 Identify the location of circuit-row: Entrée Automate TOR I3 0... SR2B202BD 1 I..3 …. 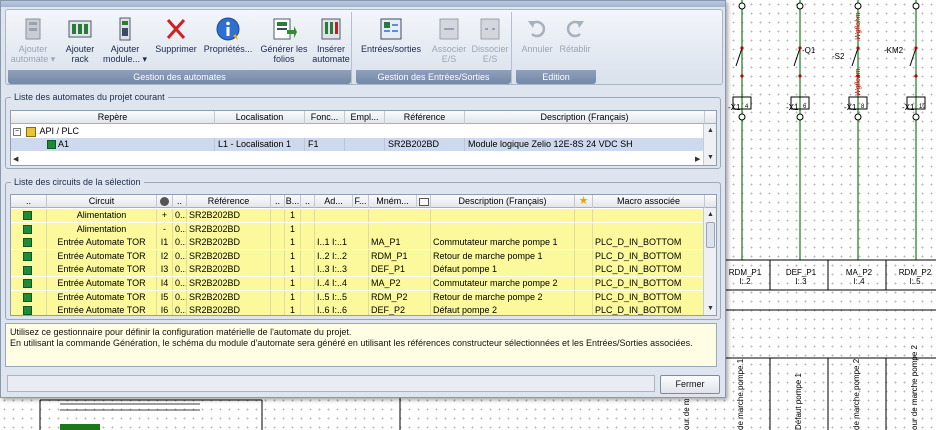
(363, 270).